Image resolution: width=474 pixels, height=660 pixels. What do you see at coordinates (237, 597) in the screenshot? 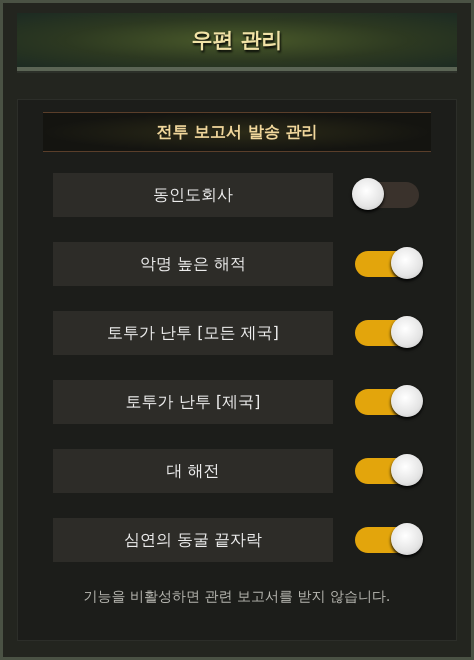
I see `footer-note: 기능을 비활성하면 관련 보고서를 받지 않습니다.` at bounding box center [237, 597].